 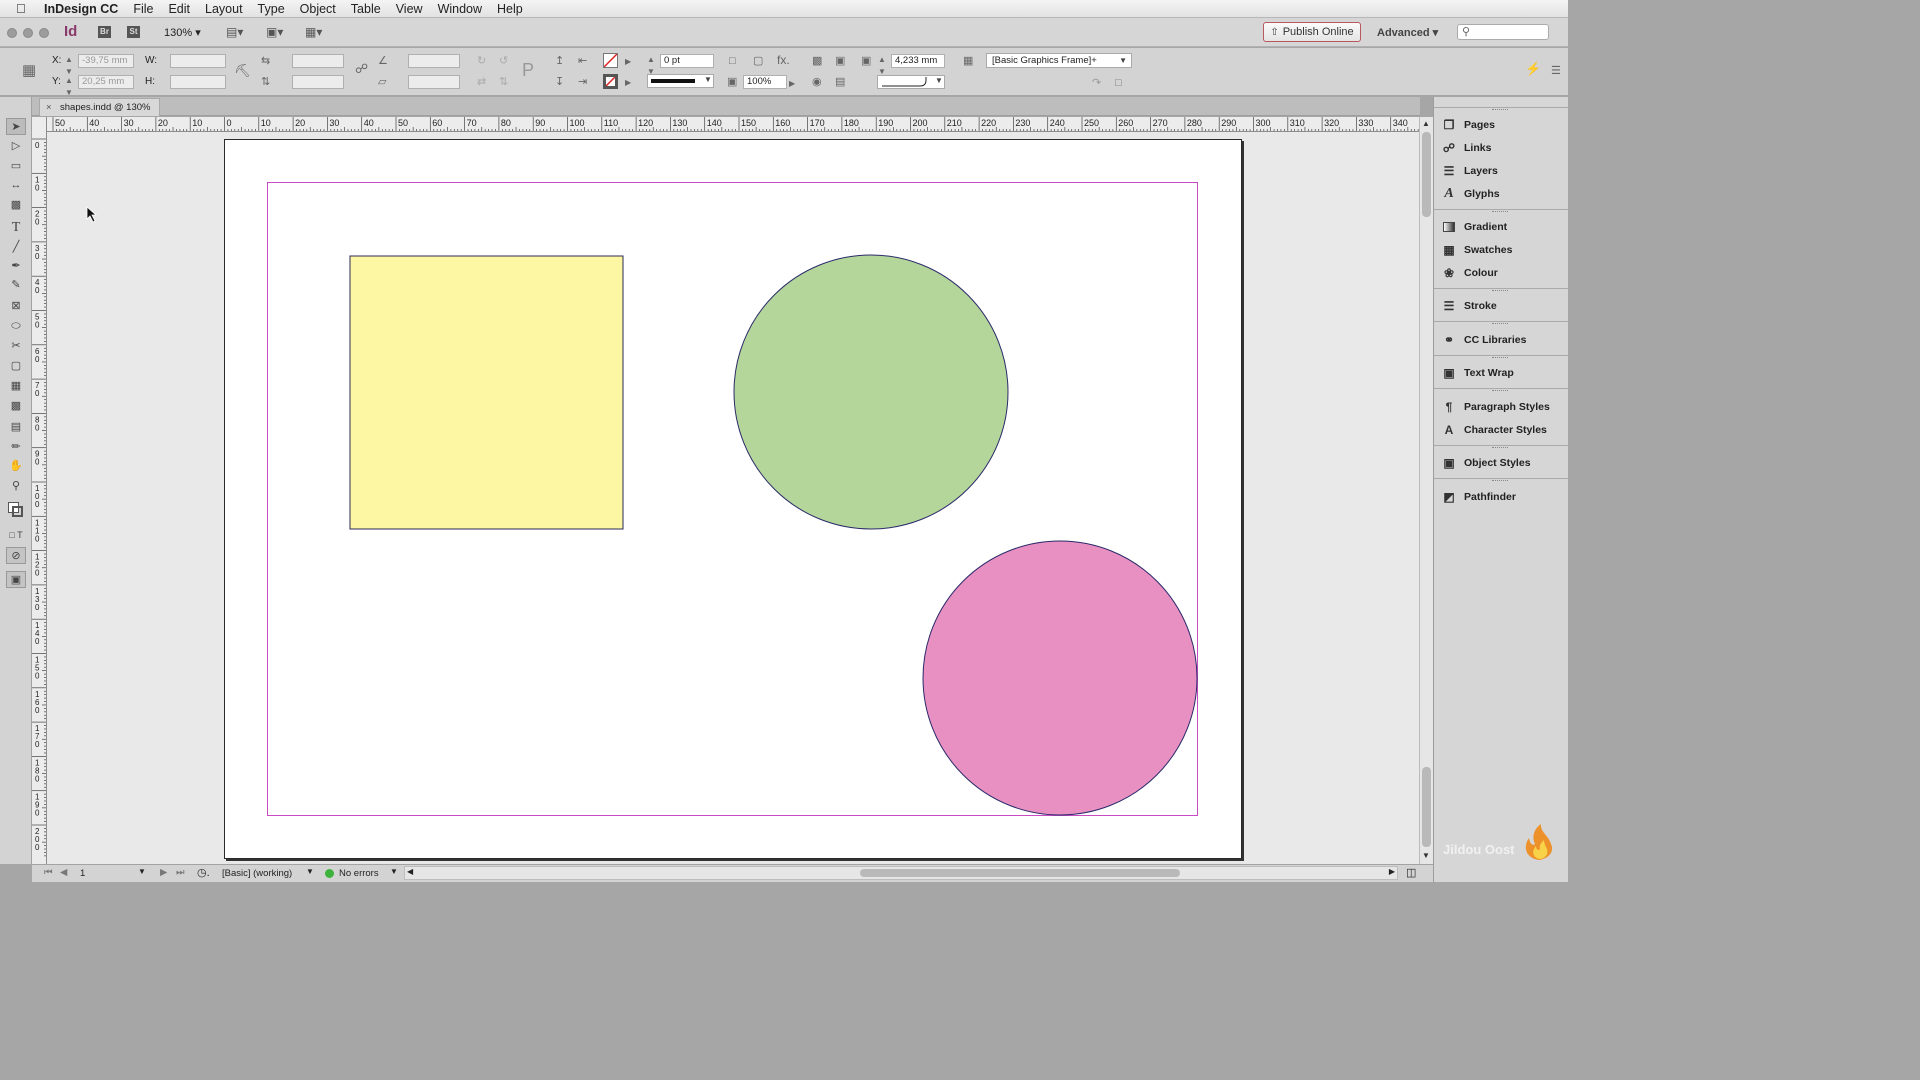 I want to click on page-dropdown-icon: ▼, so click(x=142, y=871).